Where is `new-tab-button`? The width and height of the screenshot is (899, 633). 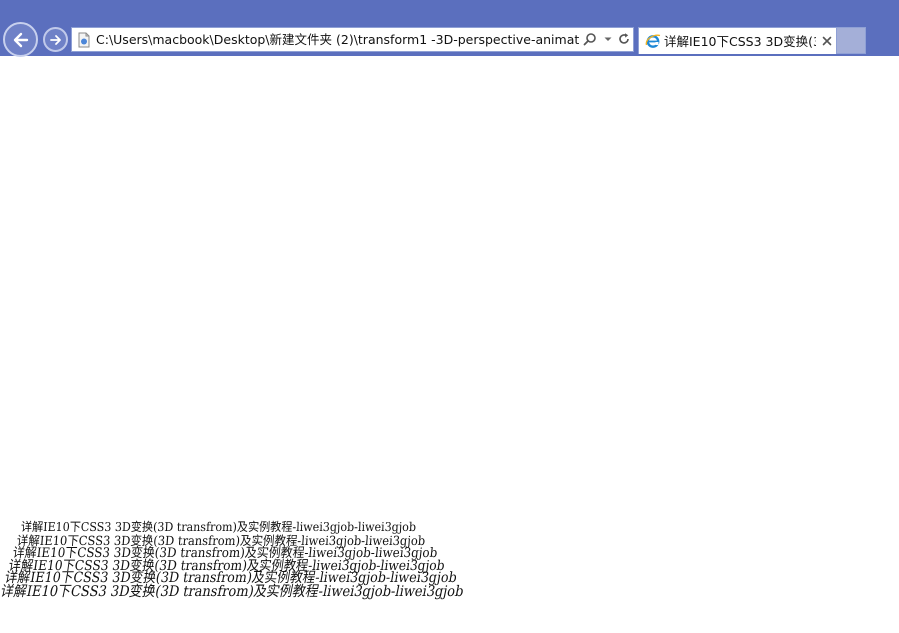 new-tab-button is located at coordinates (851, 40).